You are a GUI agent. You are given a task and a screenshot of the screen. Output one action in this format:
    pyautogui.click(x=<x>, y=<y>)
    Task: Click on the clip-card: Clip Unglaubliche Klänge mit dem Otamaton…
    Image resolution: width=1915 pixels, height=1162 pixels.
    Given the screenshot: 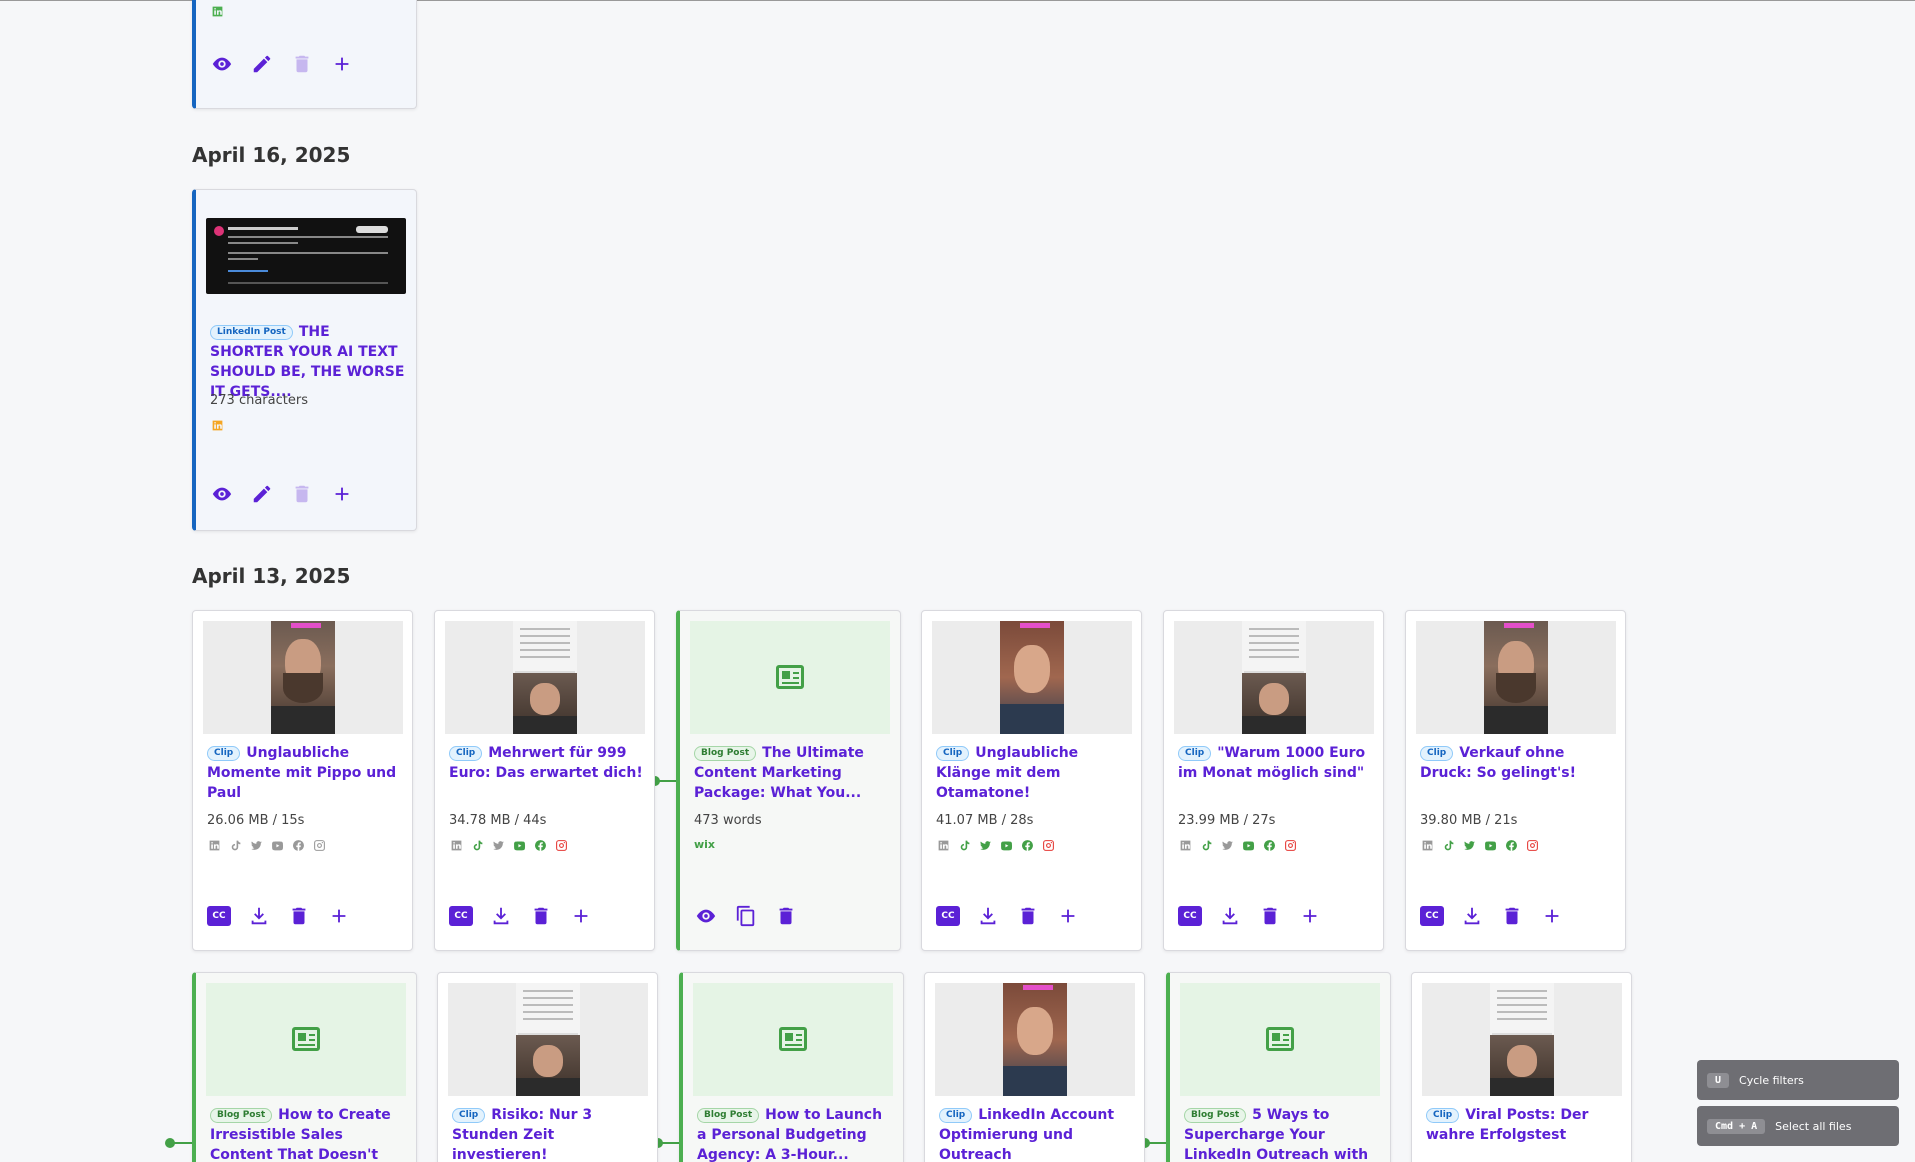 What is the action you would take?
    pyautogui.click(x=1031, y=780)
    